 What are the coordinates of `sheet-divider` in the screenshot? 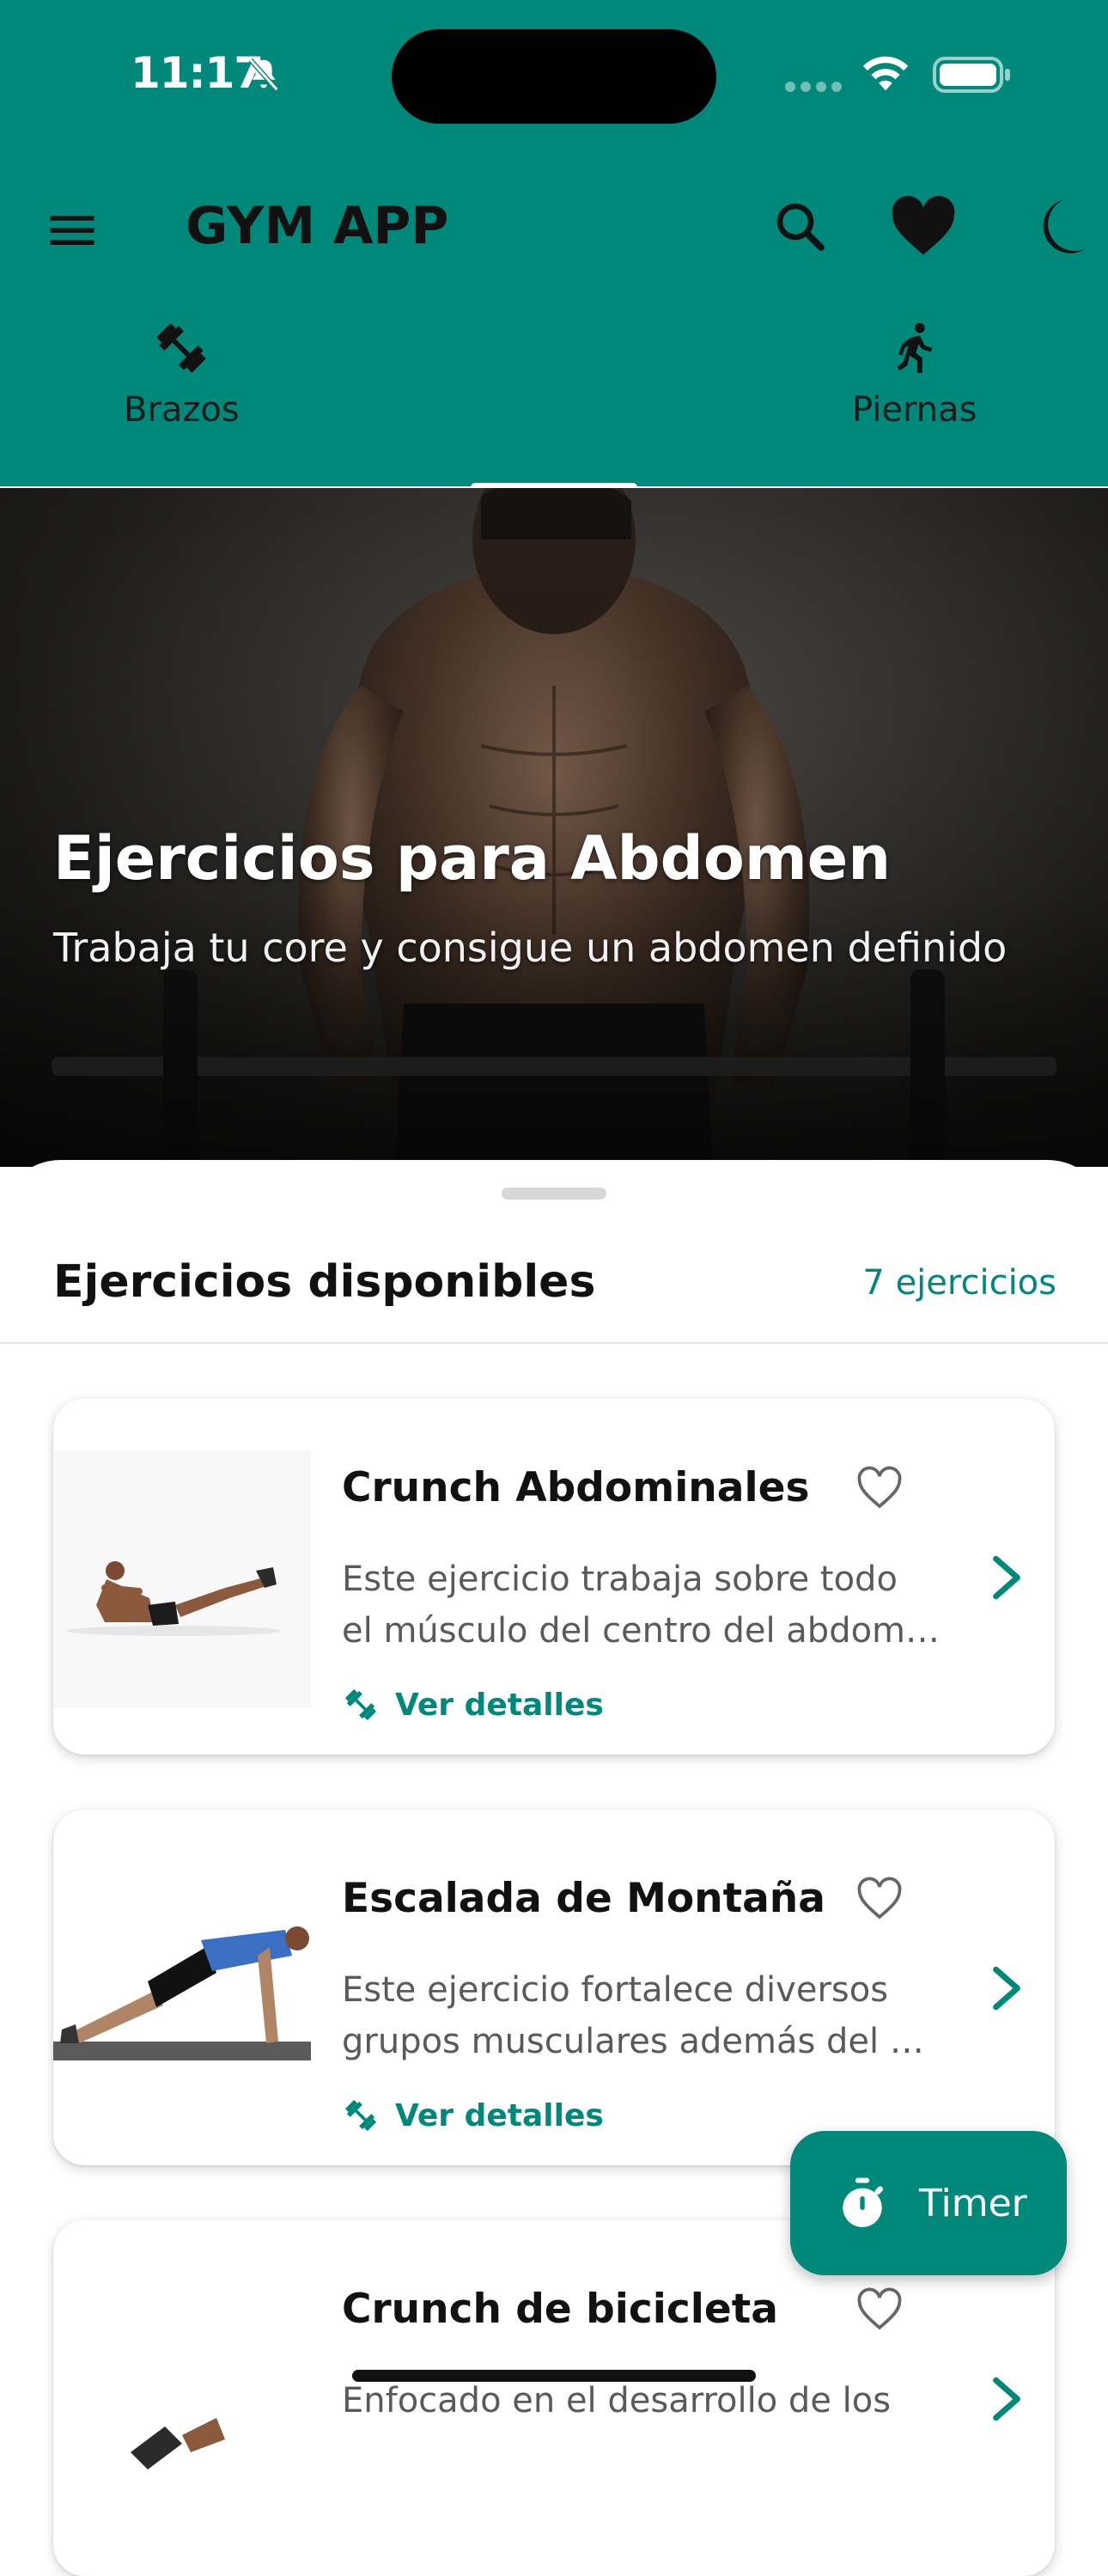 It's located at (554, 1343).